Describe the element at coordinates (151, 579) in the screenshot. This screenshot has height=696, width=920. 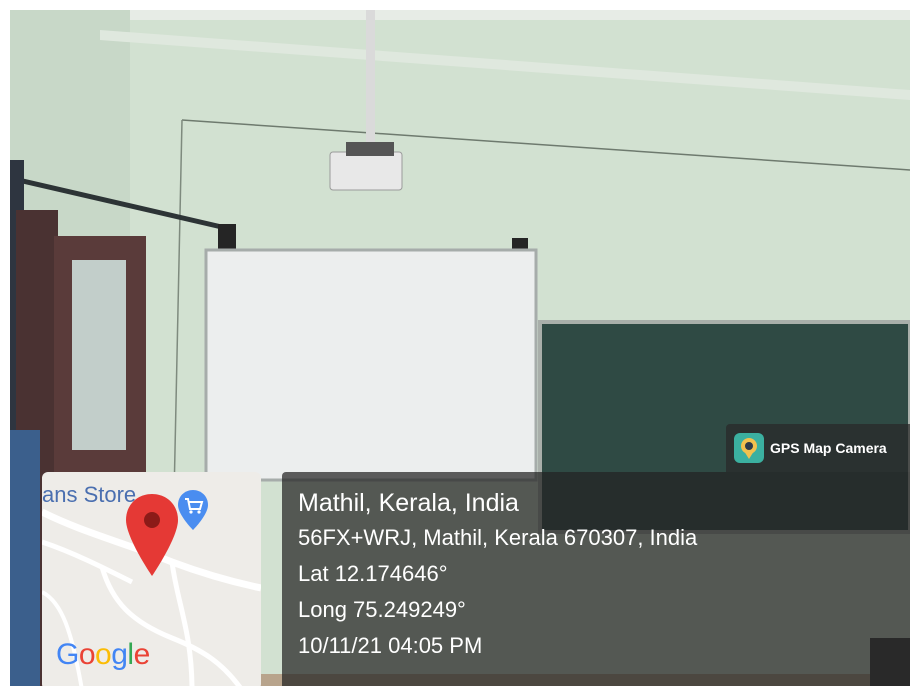
I see `map-thumbnail: ans Store Google` at that location.